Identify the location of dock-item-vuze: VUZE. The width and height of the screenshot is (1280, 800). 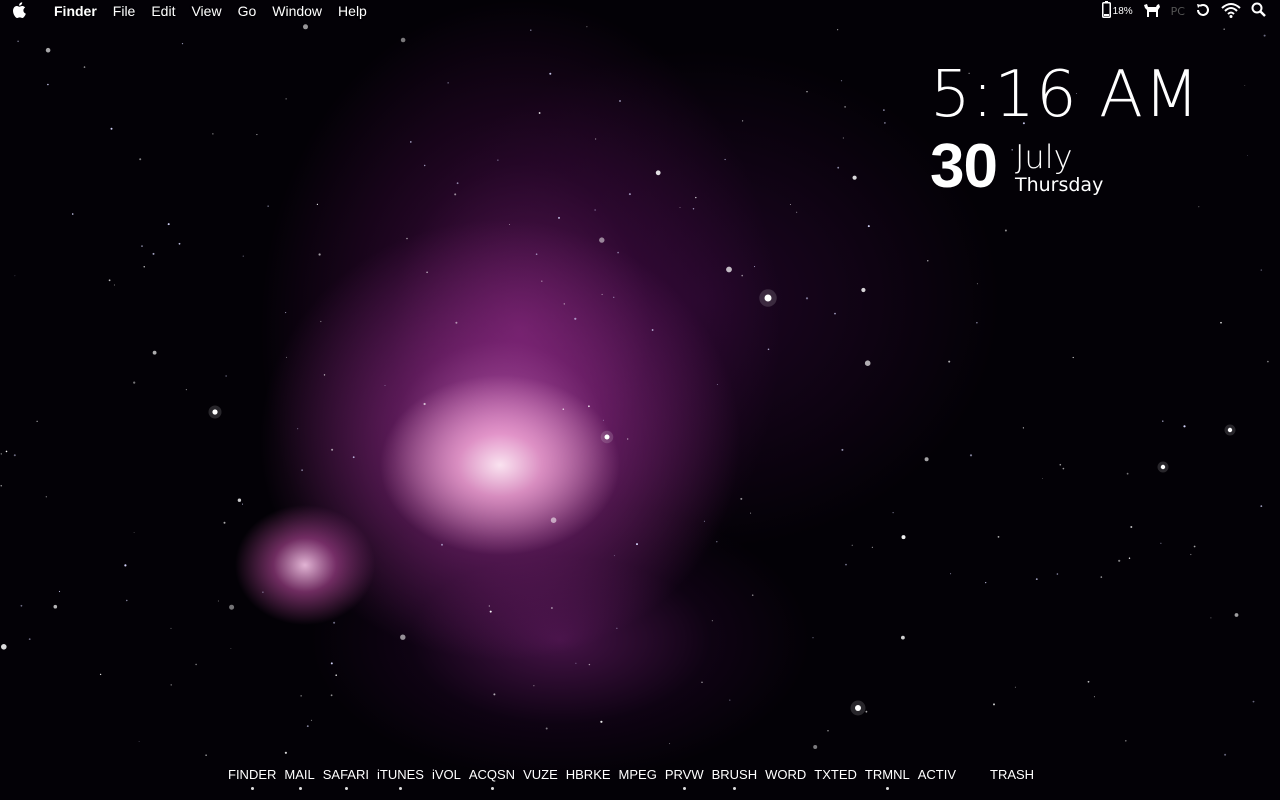
(540, 778).